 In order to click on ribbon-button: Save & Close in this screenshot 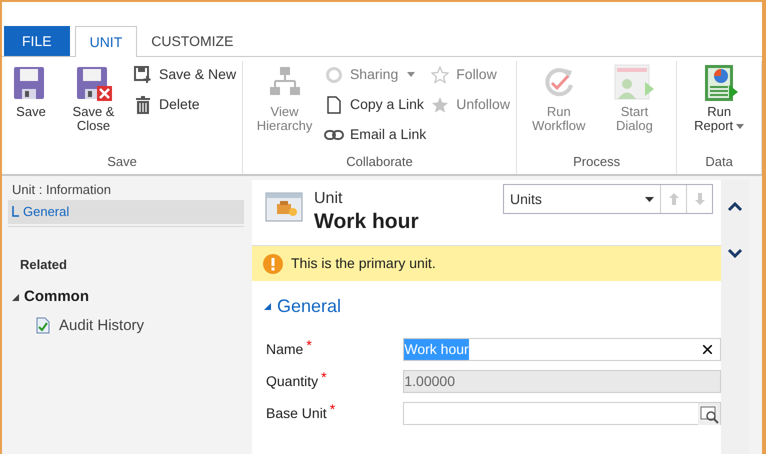, I will do `click(94, 106)`.